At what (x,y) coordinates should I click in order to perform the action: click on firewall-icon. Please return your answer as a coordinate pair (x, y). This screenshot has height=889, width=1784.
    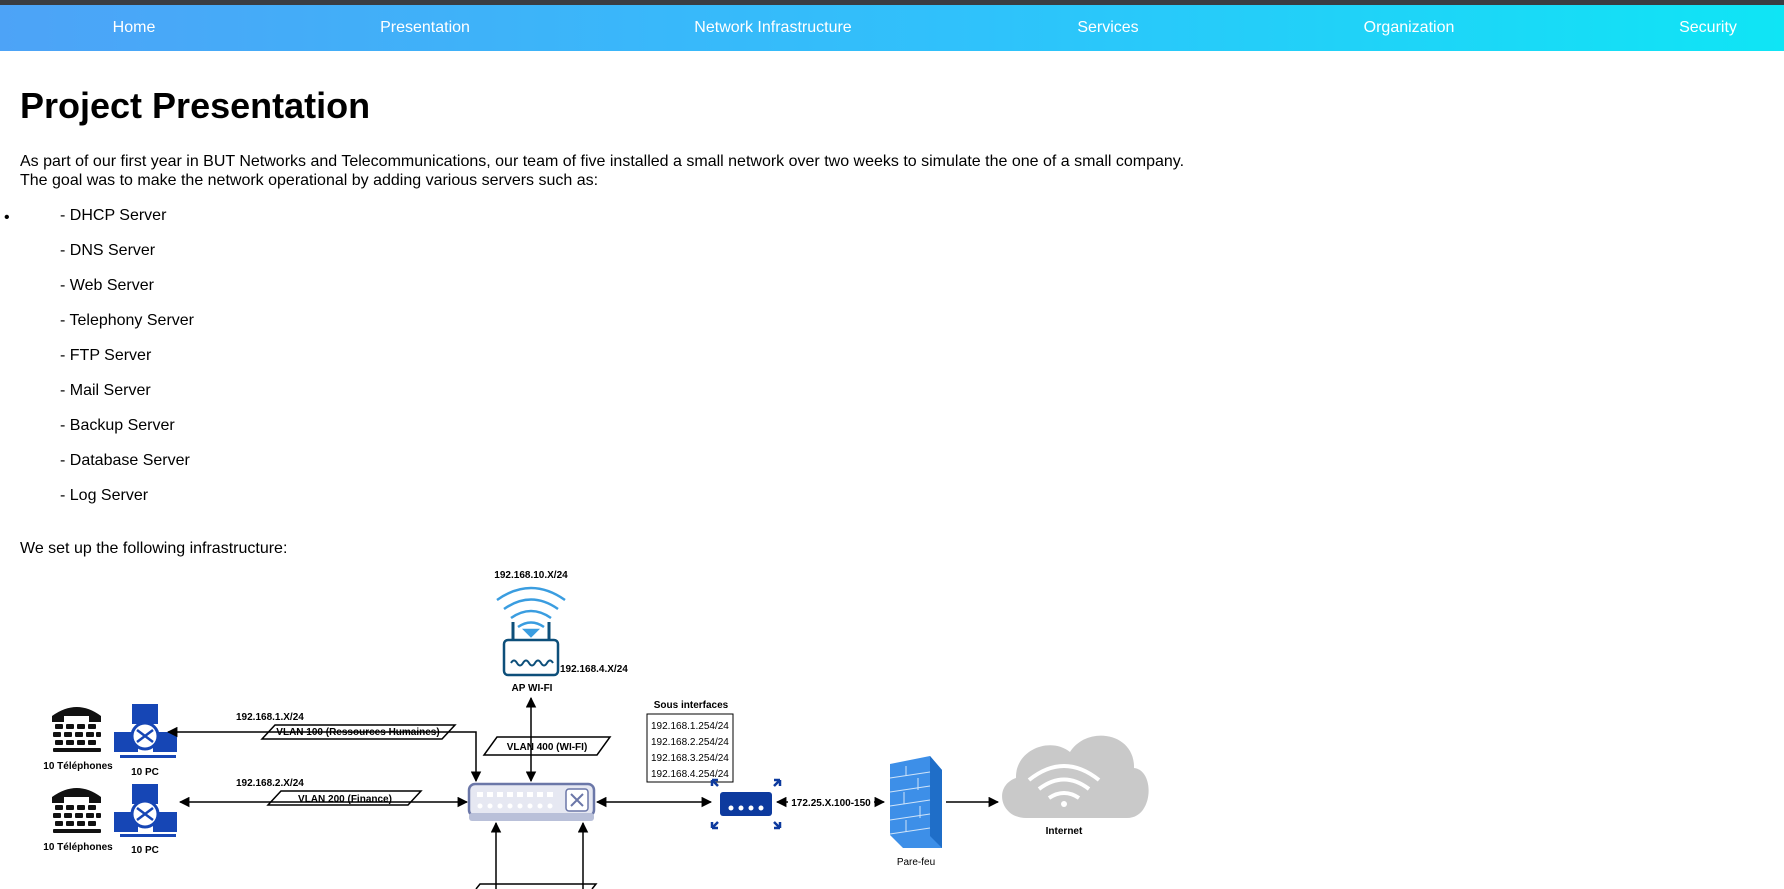
    Looking at the image, I should click on (915, 802).